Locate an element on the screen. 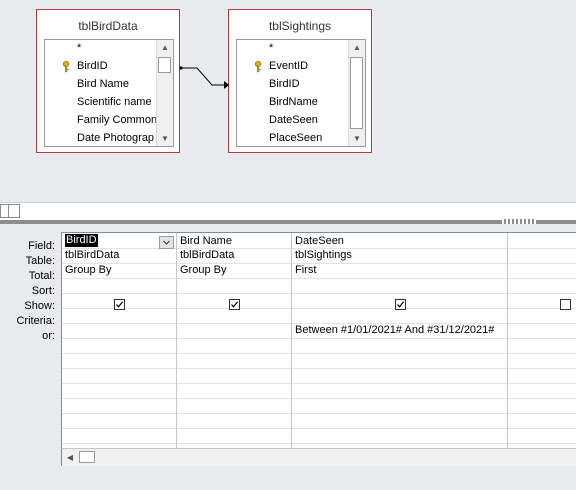 The height and width of the screenshot is (490, 576). field-item-placeseen: PlaceSeen is located at coordinates (295, 137).